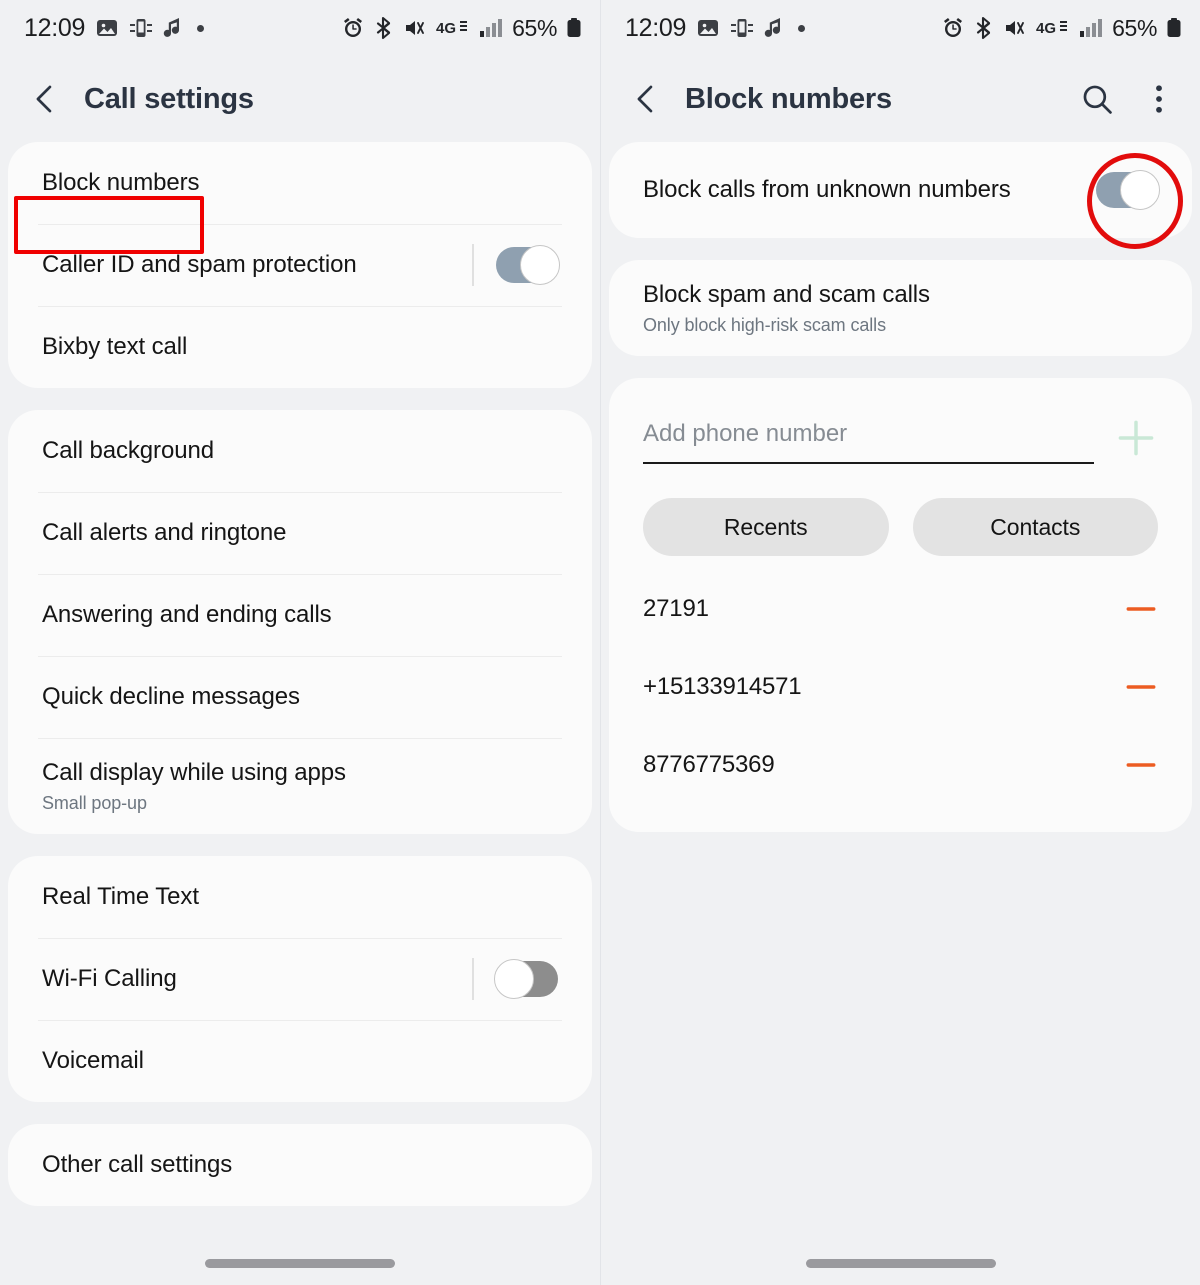 This screenshot has width=1200, height=1285. What do you see at coordinates (900, 99) in the screenshot?
I see `right-title-bar: Block numbers` at bounding box center [900, 99].